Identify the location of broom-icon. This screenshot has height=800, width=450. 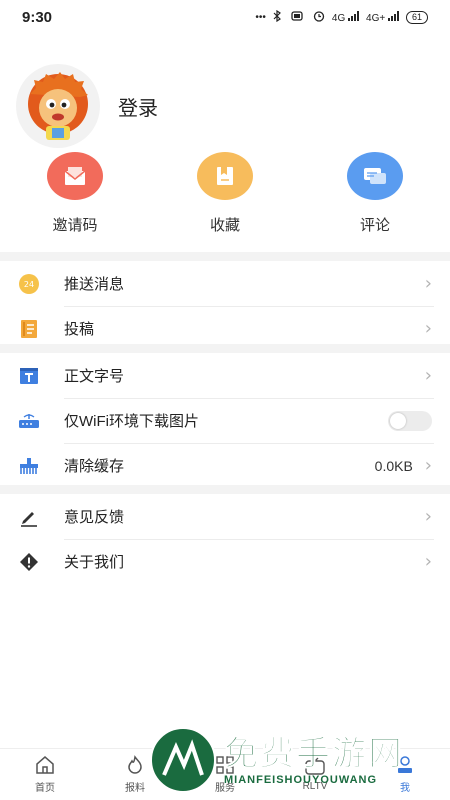
(29, 466).